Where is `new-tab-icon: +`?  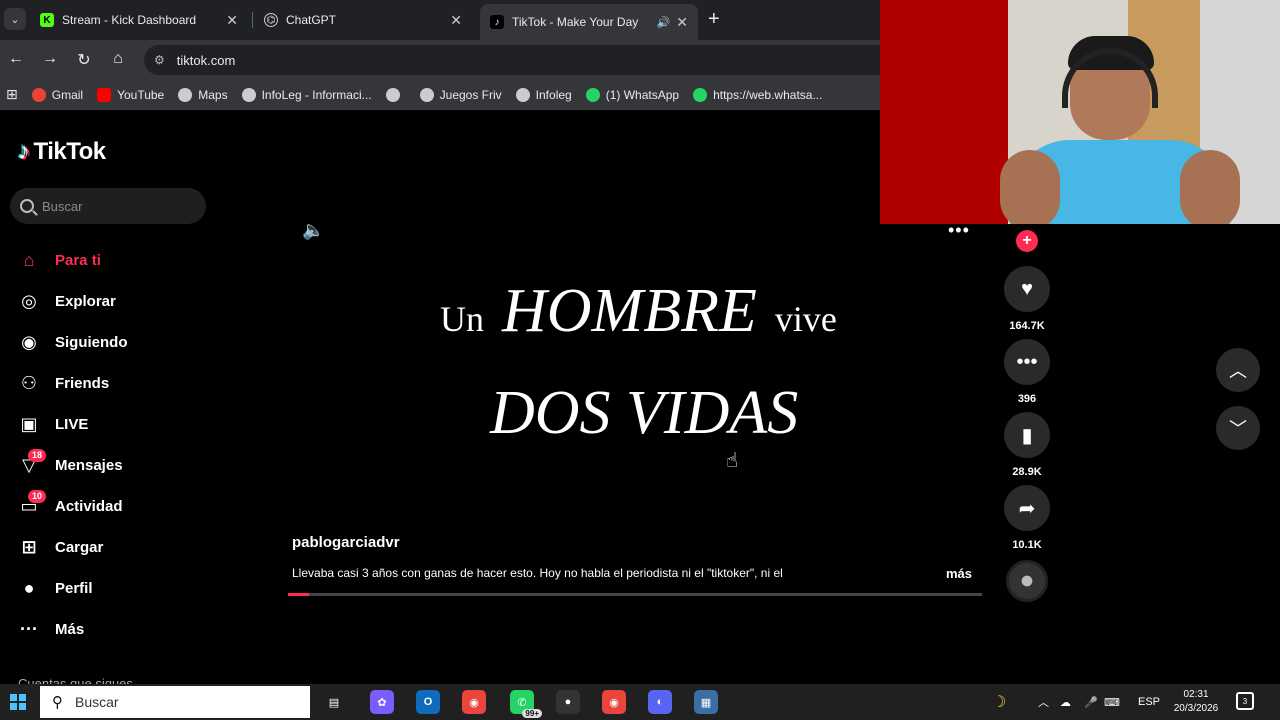
new-tab-icon: + is located at coordinates (714, 19).